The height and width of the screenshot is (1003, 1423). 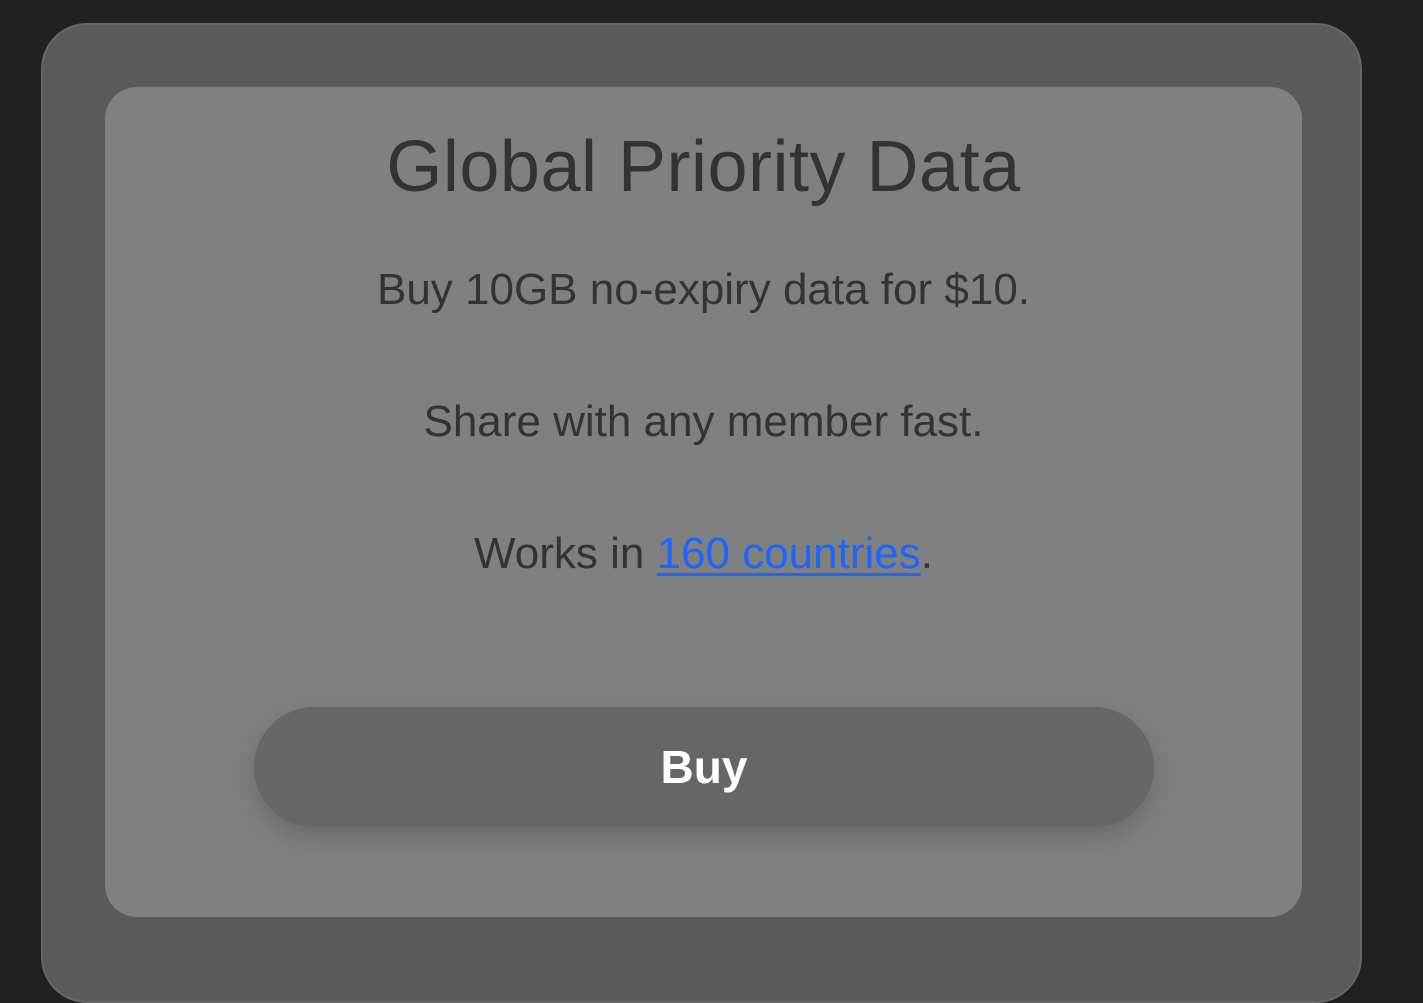 I want to click on offer-sharing-text: Share with any member fast., so click(x=703, y=421).